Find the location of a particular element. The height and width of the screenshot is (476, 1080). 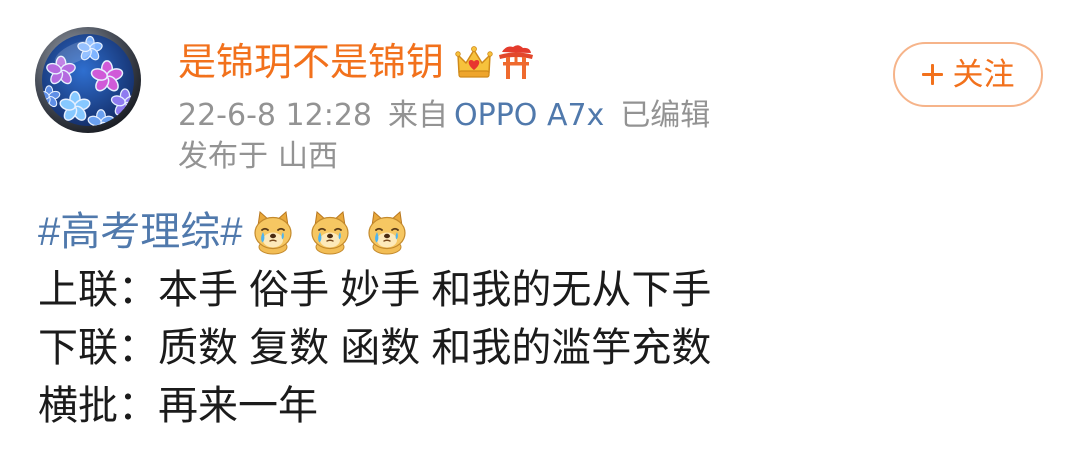

edited-label: 已编辑 is located at coordinates (665, 115).